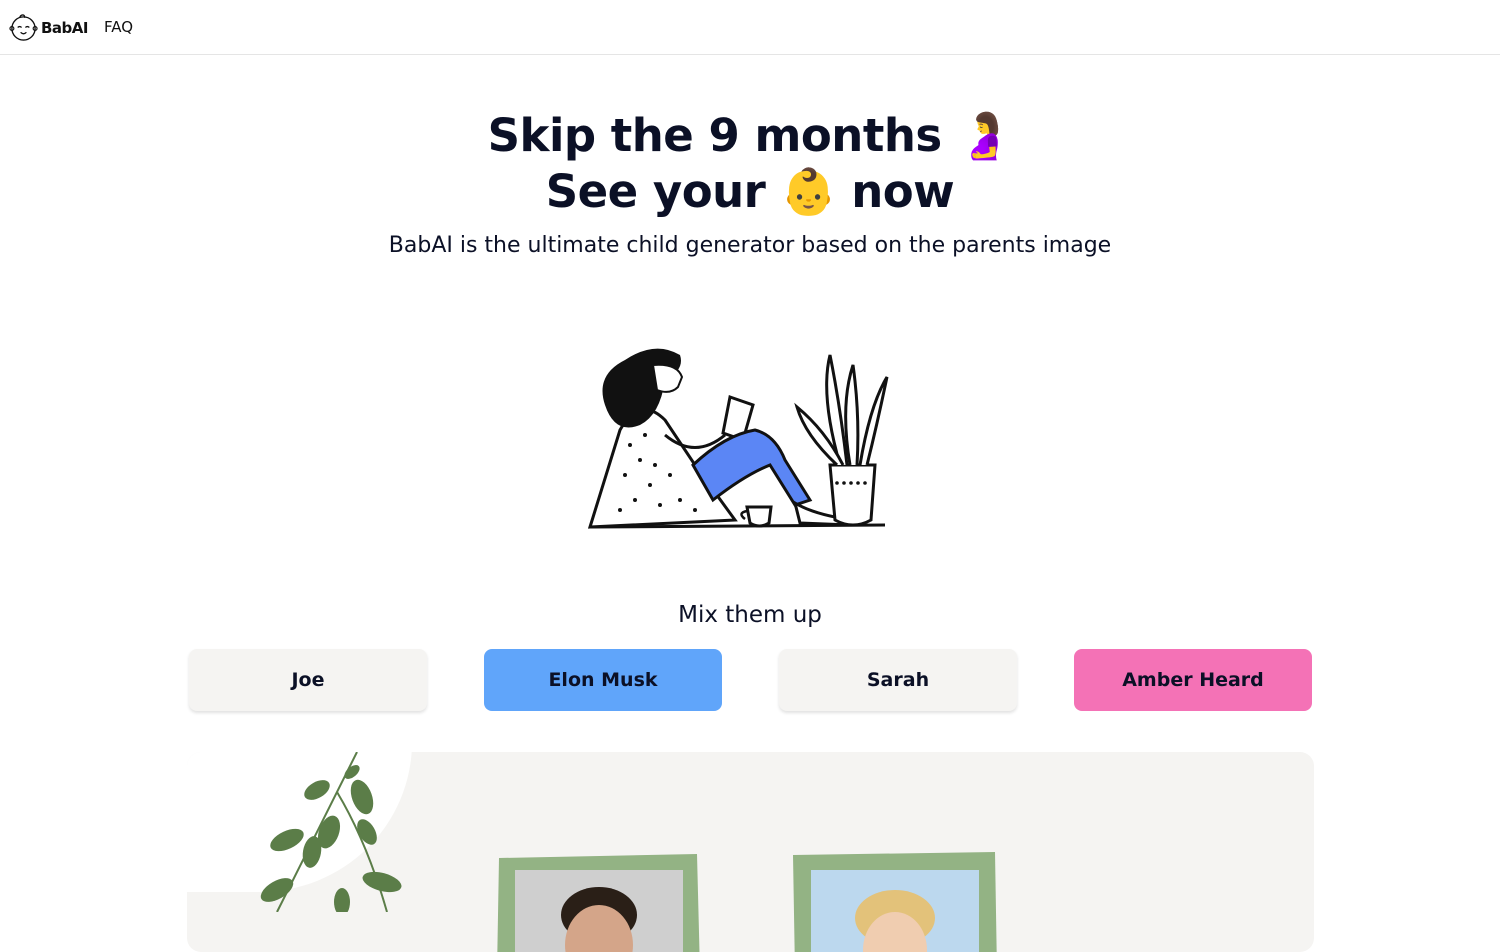  I want to click on hero-title-line-2: See your 👶 now, so click(750, 191).